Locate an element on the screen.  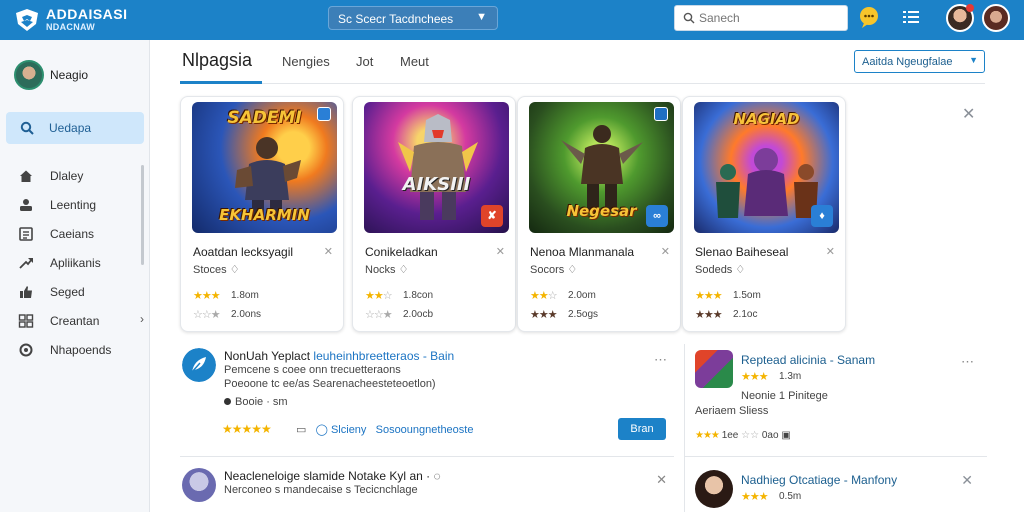
item-title: Reptead alicinia - Sanam is located at coordinates (808, 360).